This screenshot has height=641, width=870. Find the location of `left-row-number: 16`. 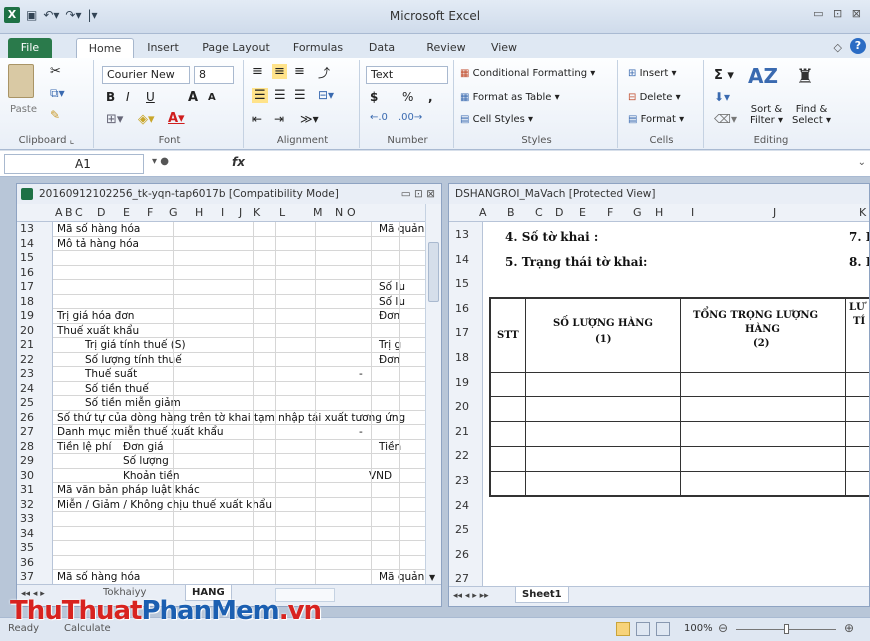

left-row-number: 16 is located at coordinates (27, 272).